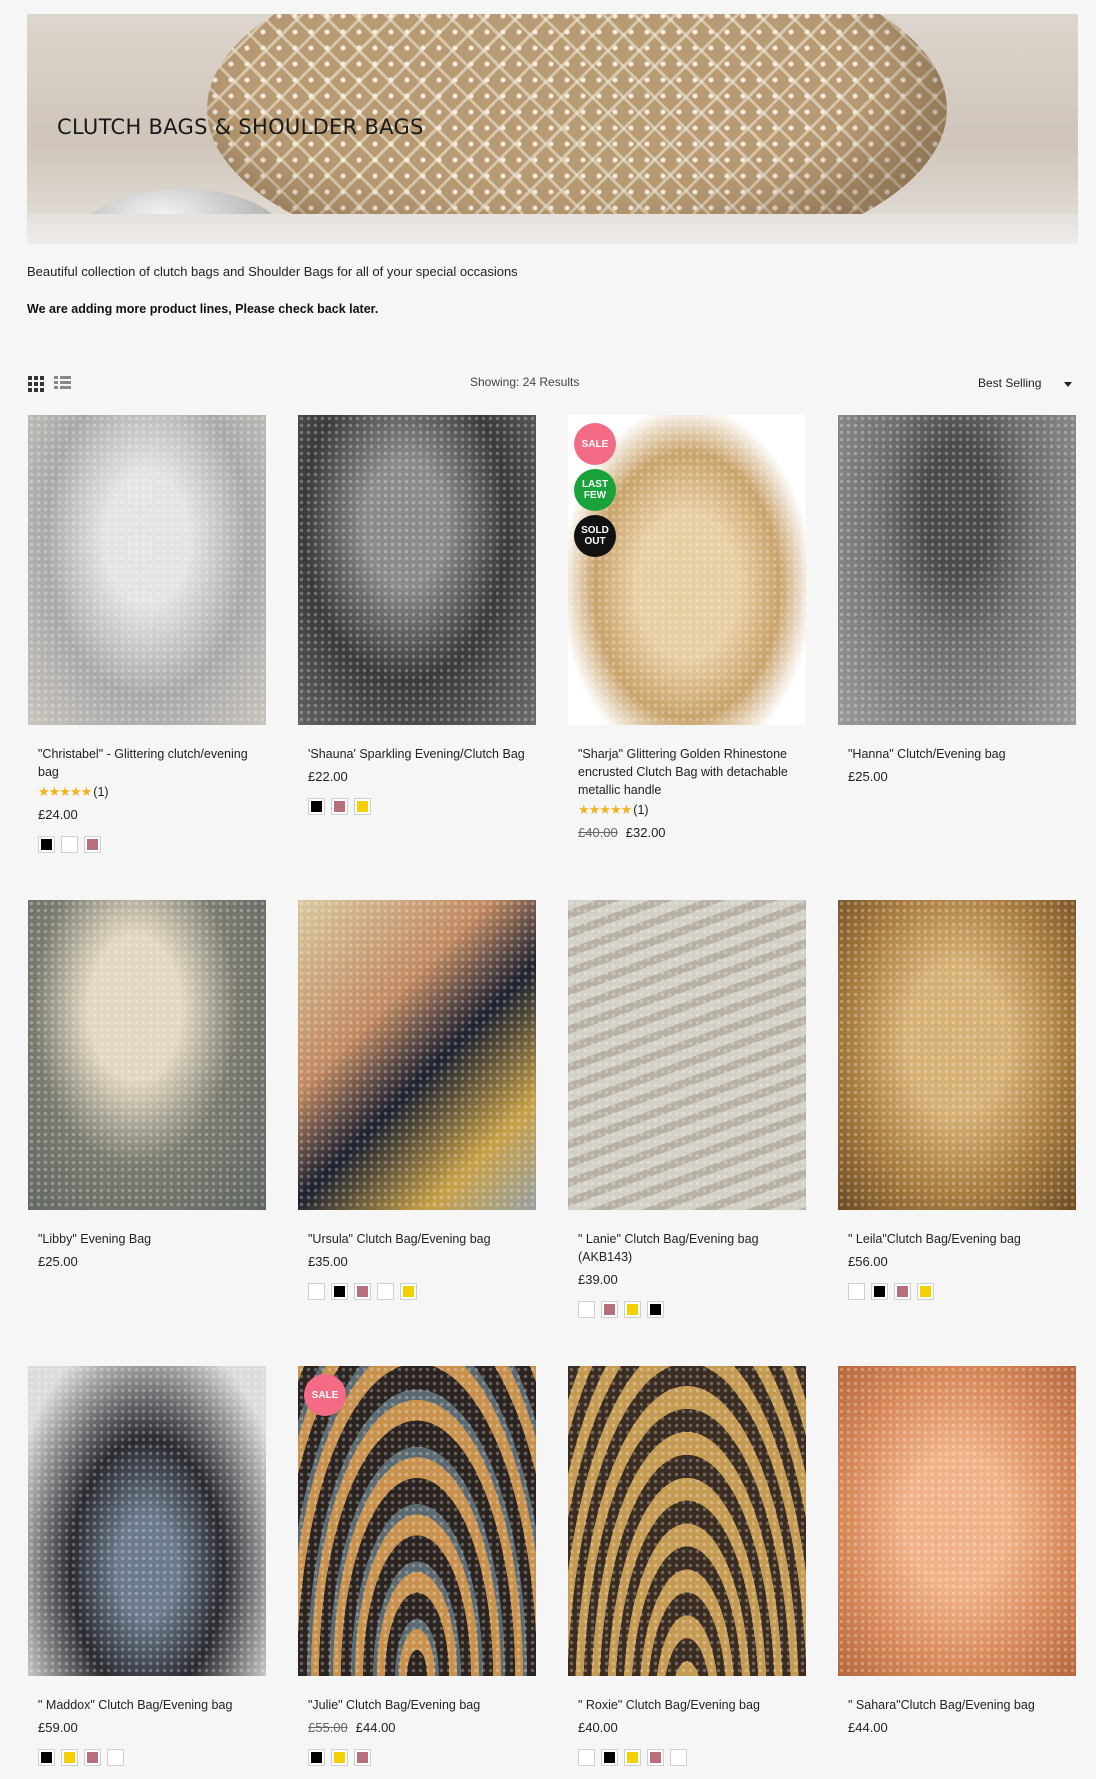 This screenshot has width=1096, height=1779. Describe the element at coordinates (328, 1261) in the screenshot. I see `current-price: £35.00` at that location.